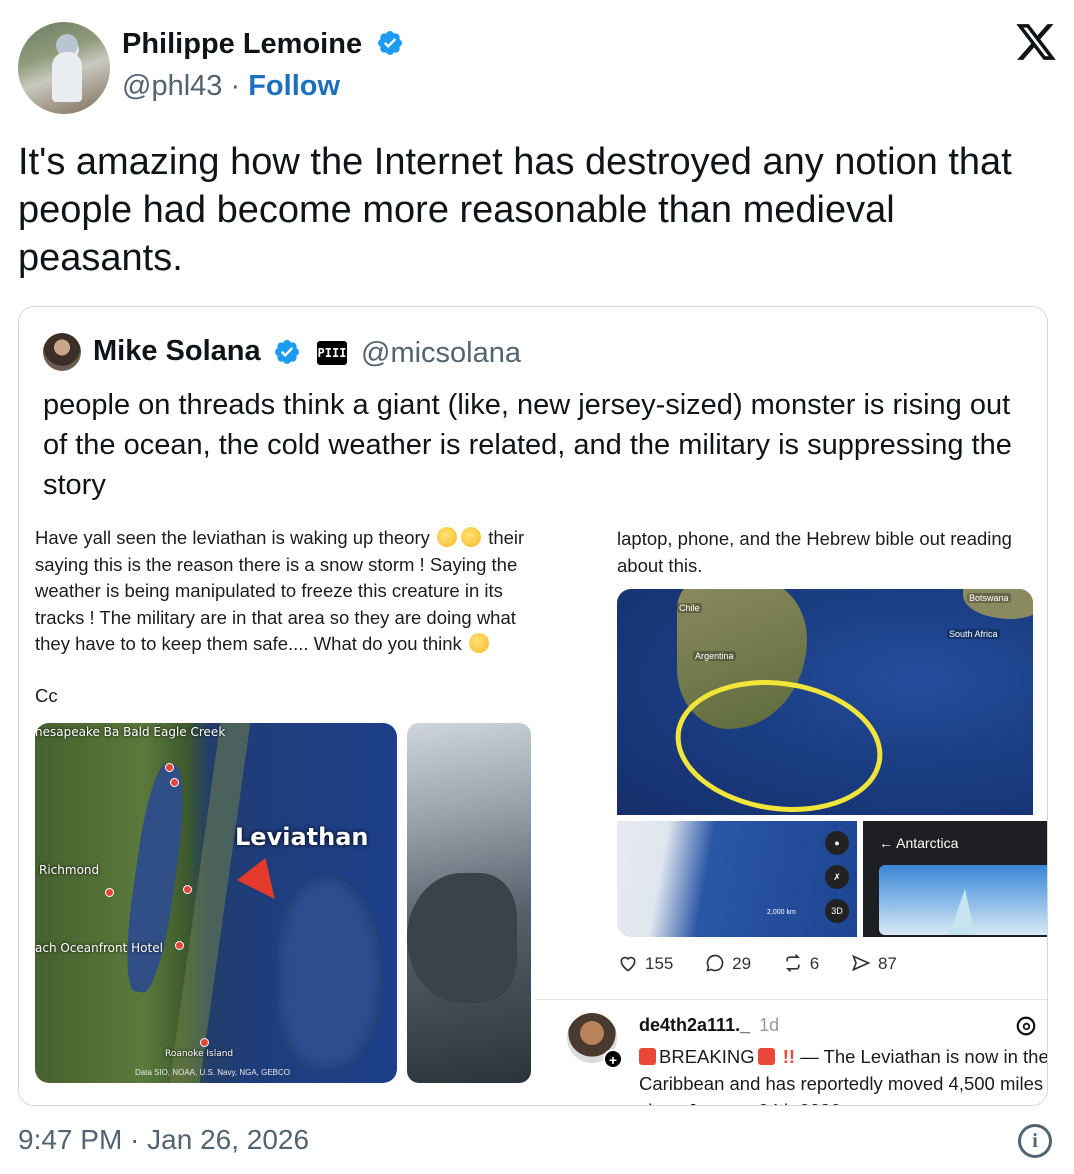 Image resolution: width=1074 pixels, height=1174 pixels. What do you see at coordinates (714, 656) in the screenshot?
I see `map-label-argentina: Argentina` at bounding box center [714, 656].